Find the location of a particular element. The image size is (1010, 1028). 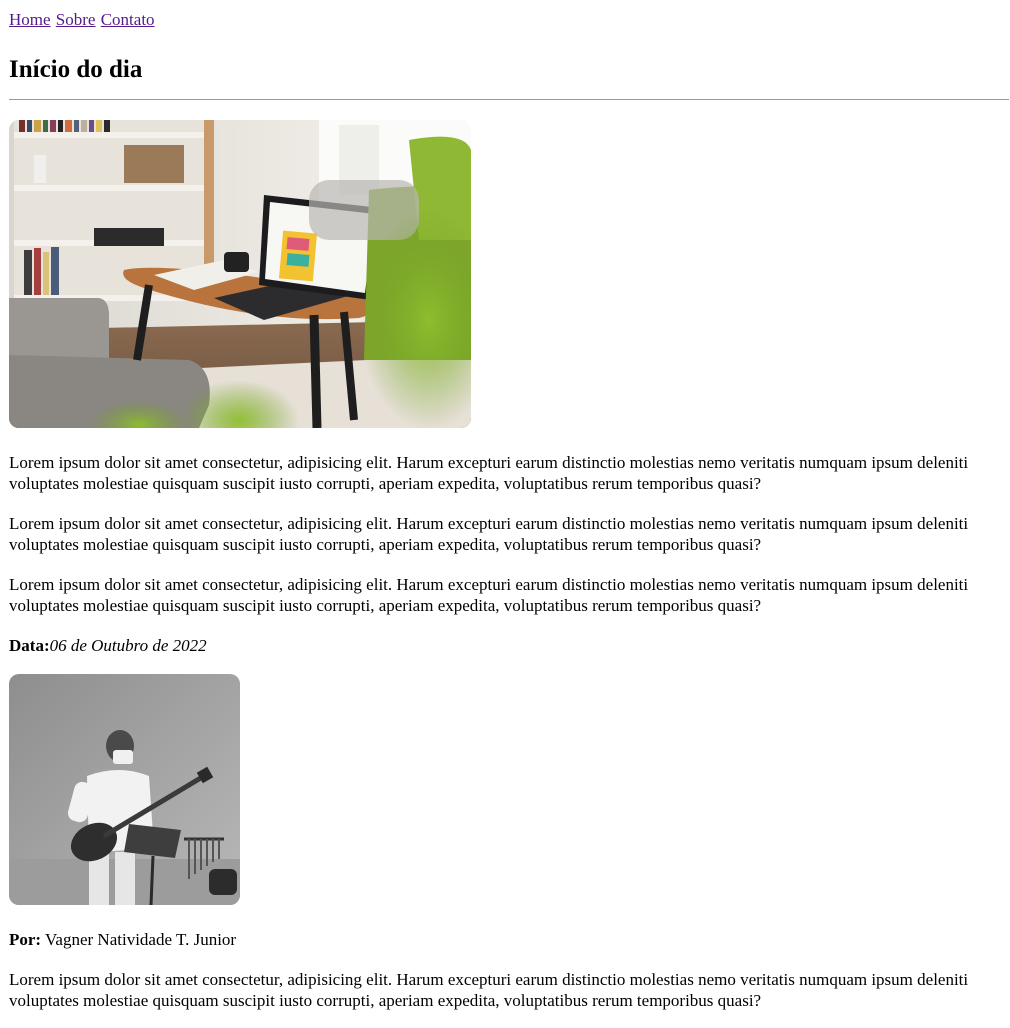

date-line: Data:06 de Outubro de 2022 is located at coordinates (108, 645).